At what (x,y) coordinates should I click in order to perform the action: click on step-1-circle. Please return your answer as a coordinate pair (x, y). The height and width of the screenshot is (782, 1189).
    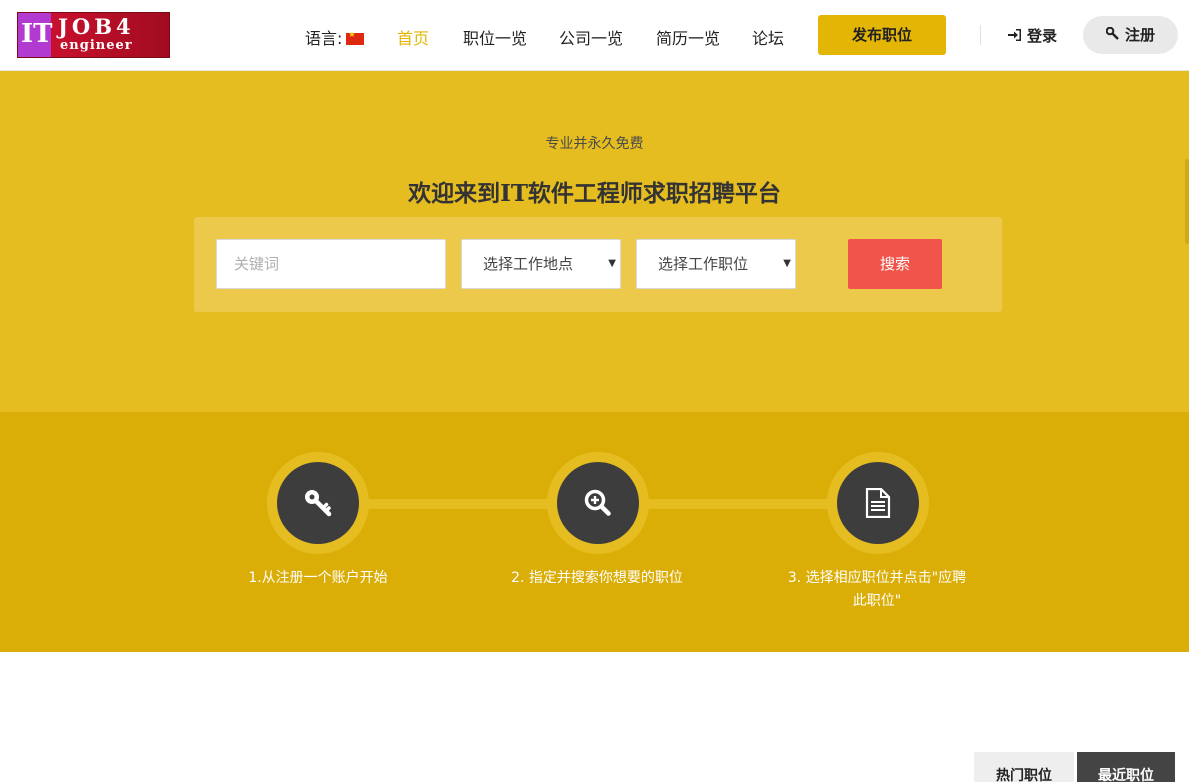
    Looking at the image, I should click on (318, 503).